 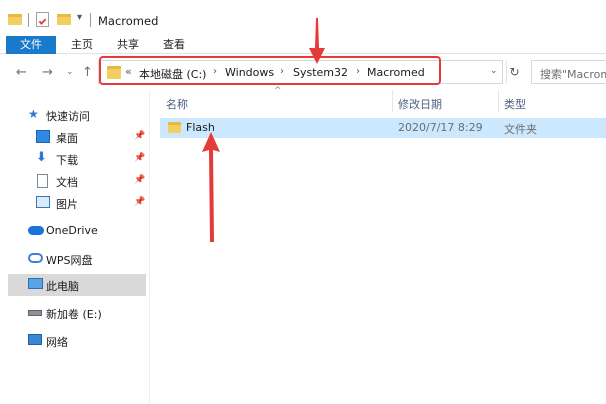 What do you see at coordinates (69, 260) in the screenshot?
I see `sidebar-item-label: WPS网盘` at bounding box center [69, 260].